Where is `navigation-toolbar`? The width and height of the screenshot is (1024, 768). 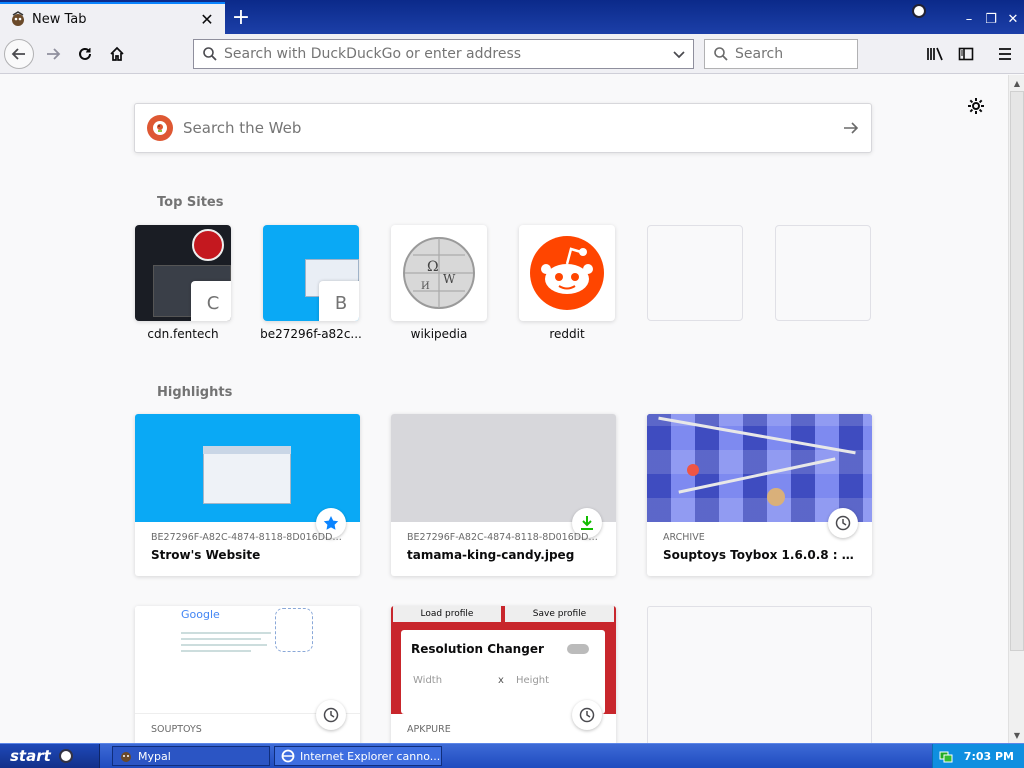
navigation-toolbar is located at coordinates (512, 54).